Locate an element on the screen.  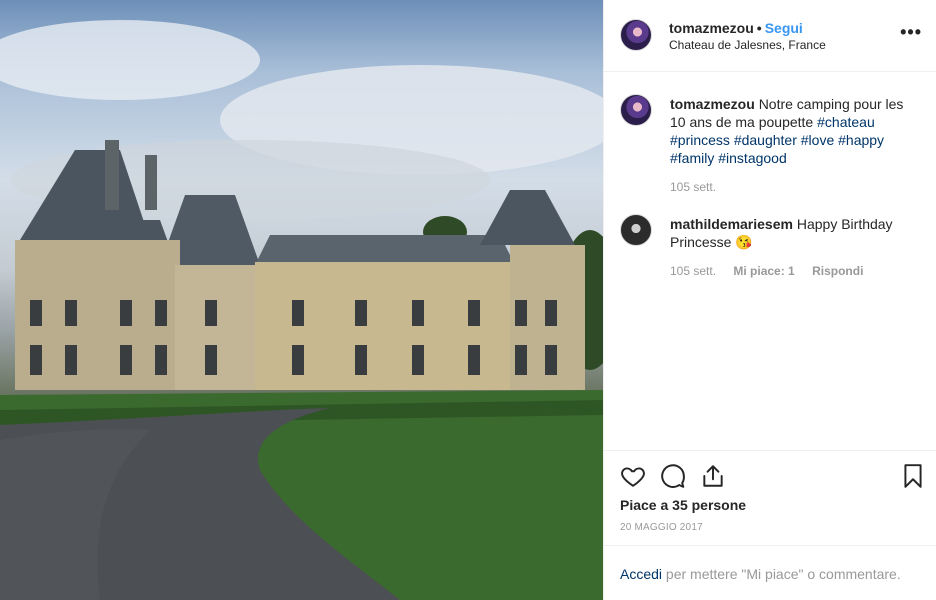
hashtag: #instagood is located at coordinates (752, 158).